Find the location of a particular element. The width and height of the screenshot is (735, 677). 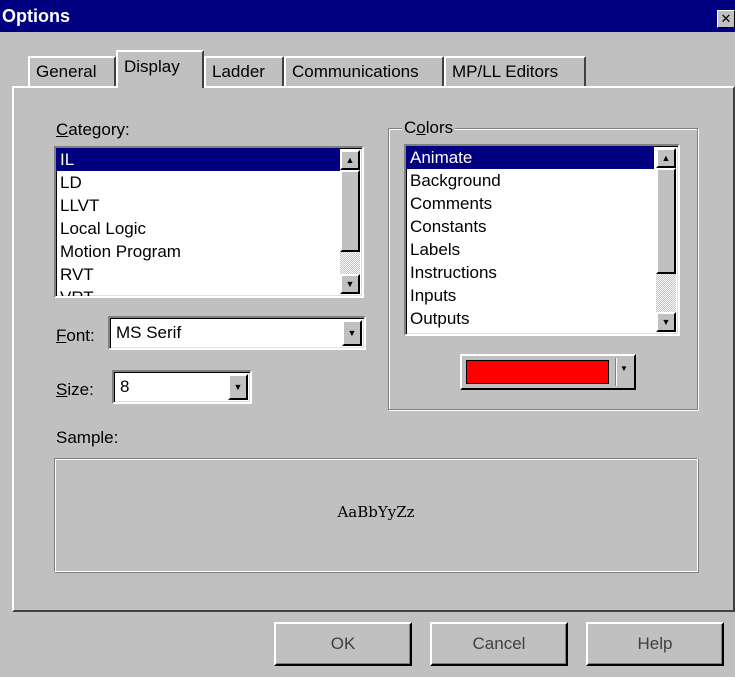

sample-label: Sample: is located at coordinates (87, 437).